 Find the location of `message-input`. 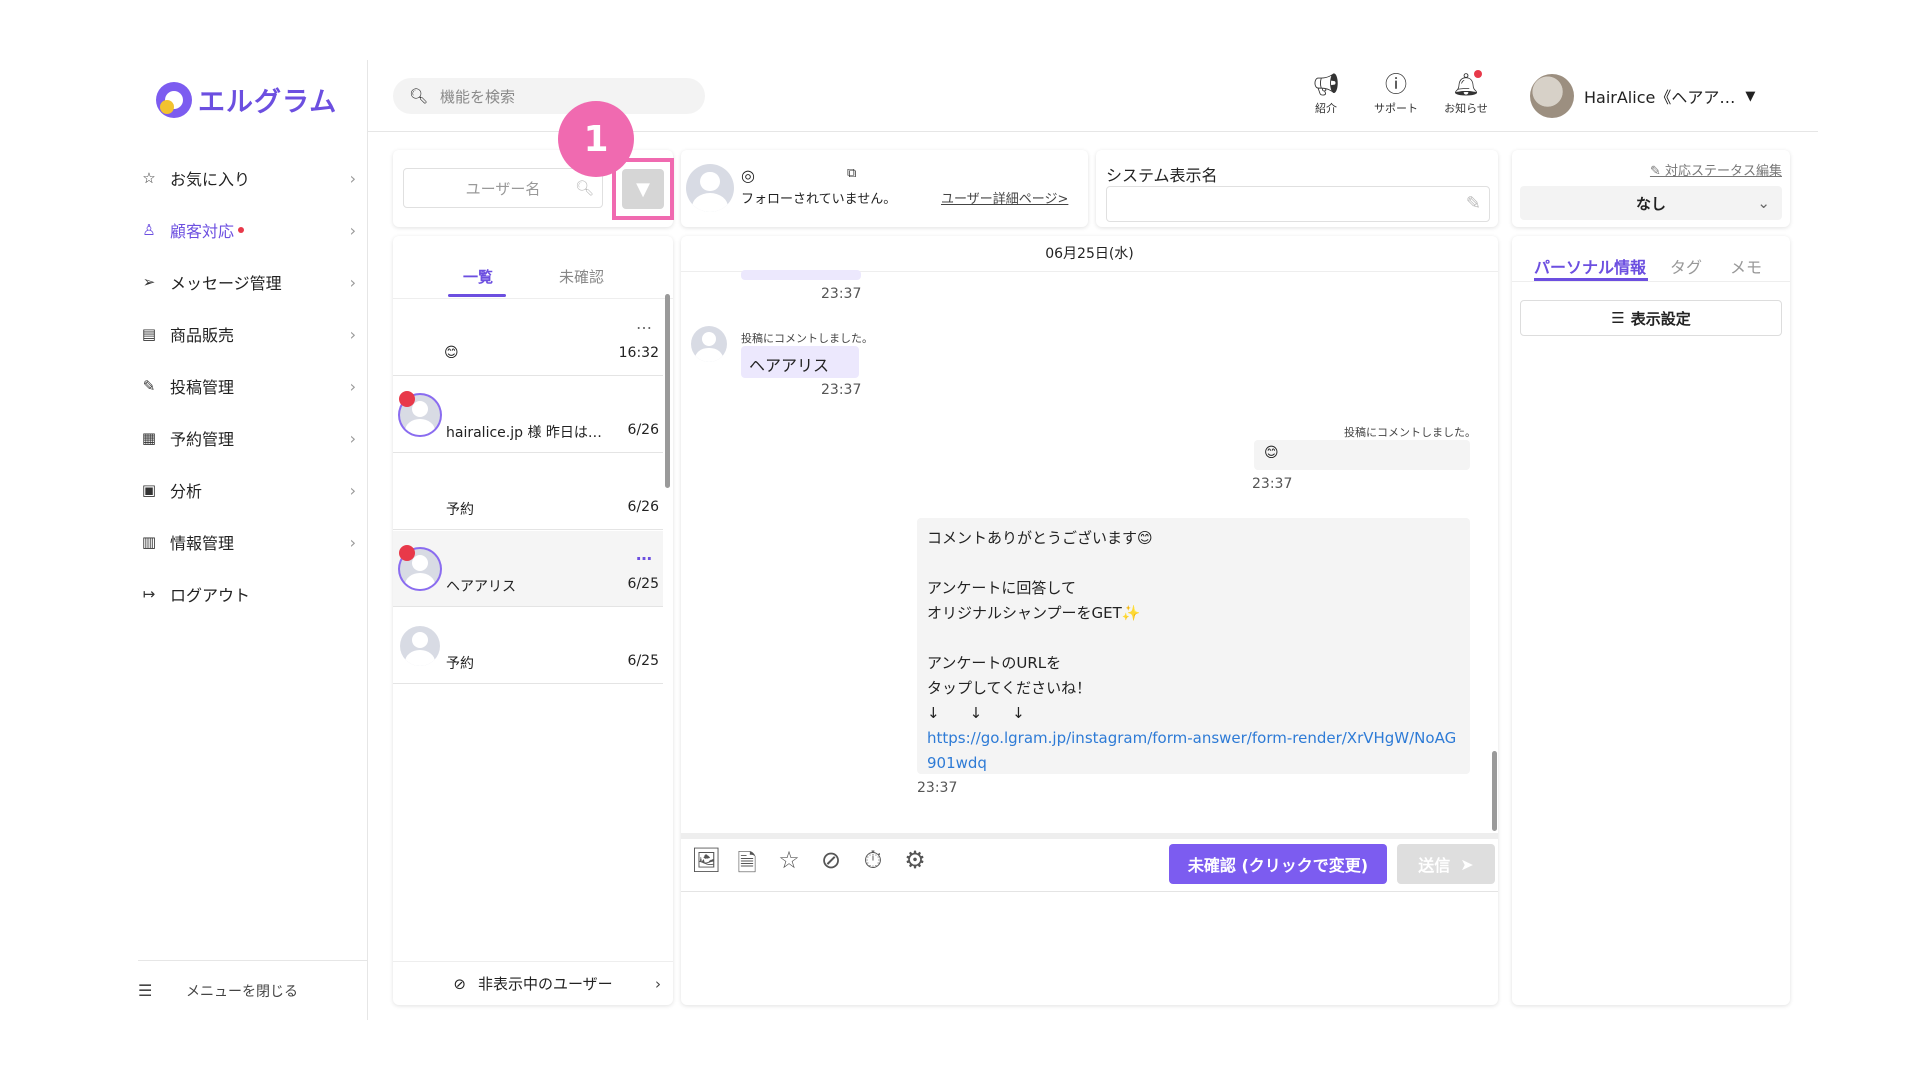

message-input is located at coordinates (1089, 948).